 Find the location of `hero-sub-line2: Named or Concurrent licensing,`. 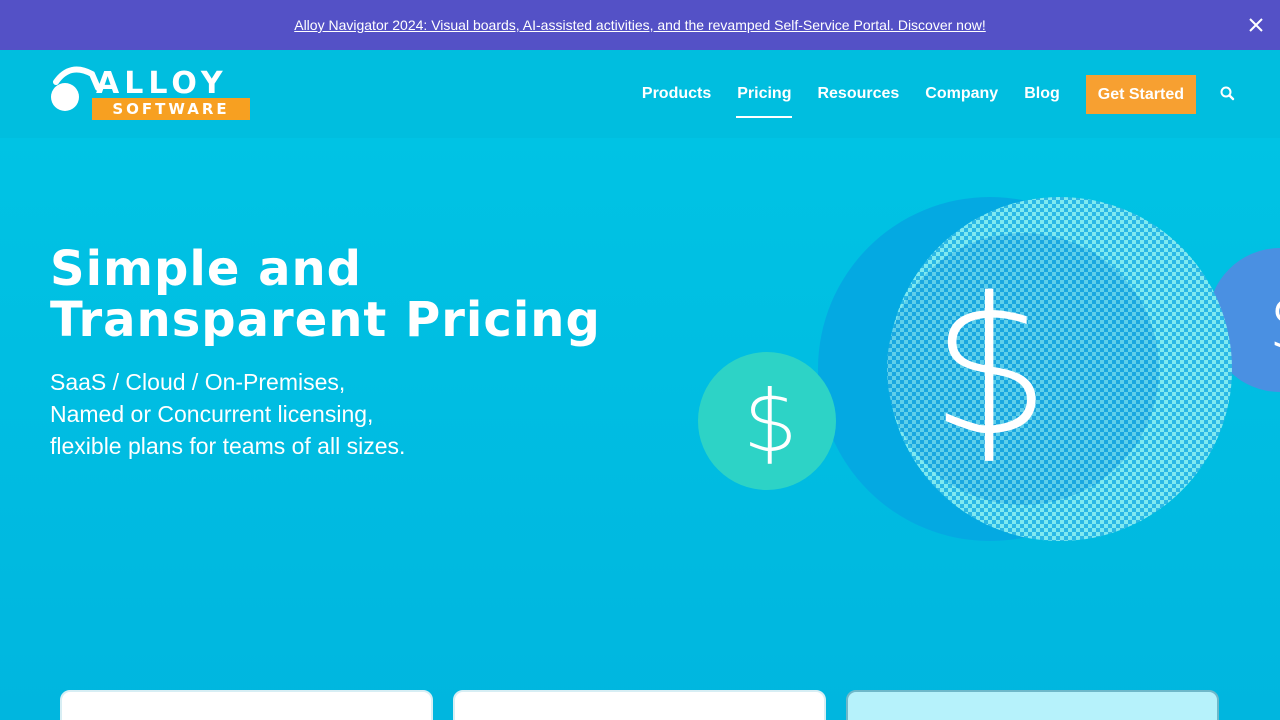

hero-sub-line2: Named or Concurrent licensing, is located at coordinates (212, 414).